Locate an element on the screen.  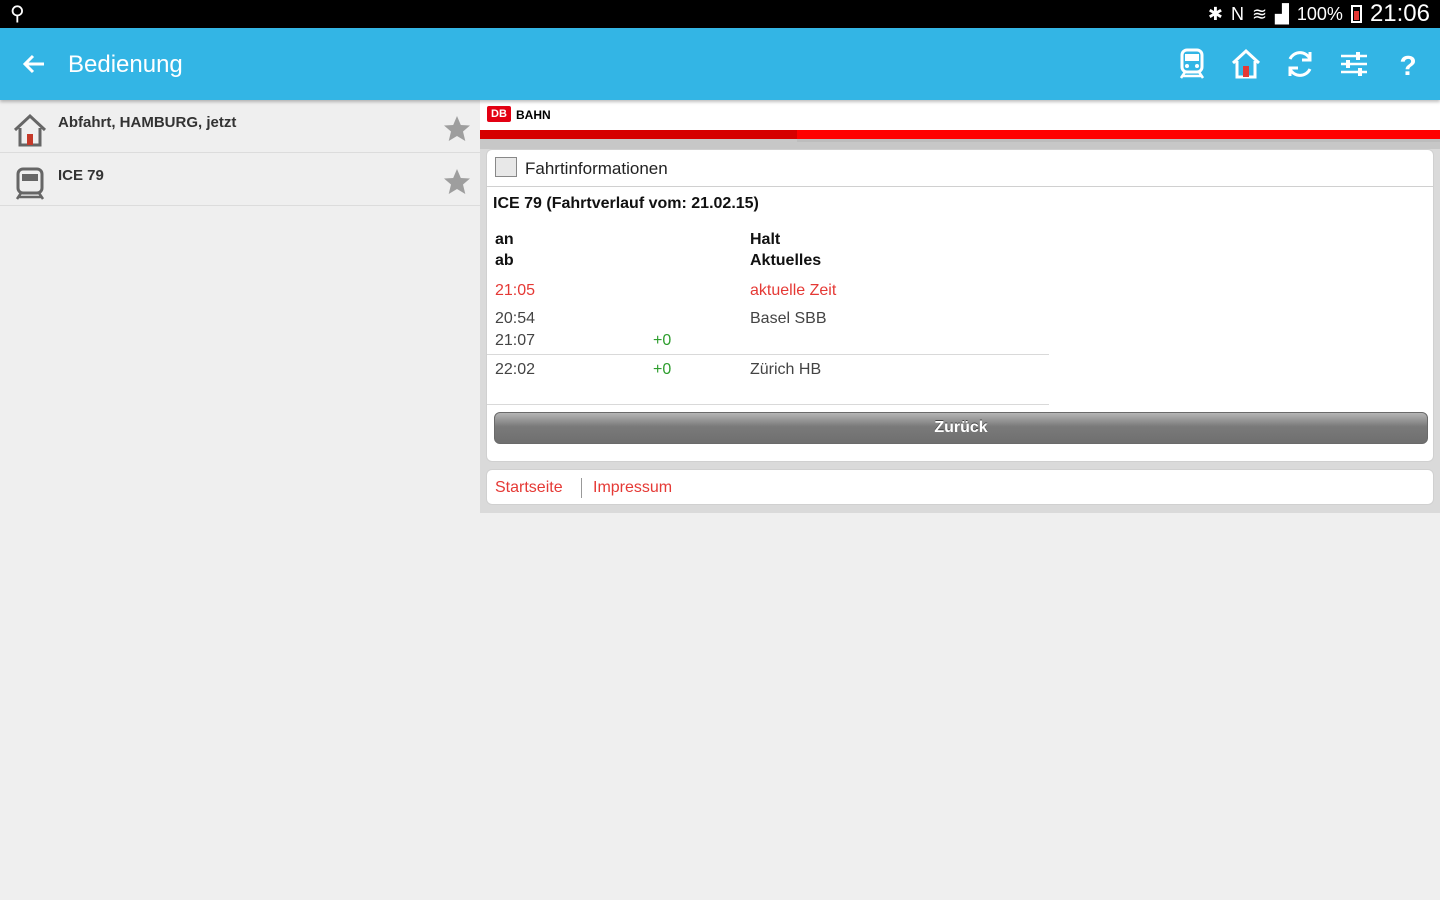
wifi-icon: ≋ is located at coordinates (1259, 13).